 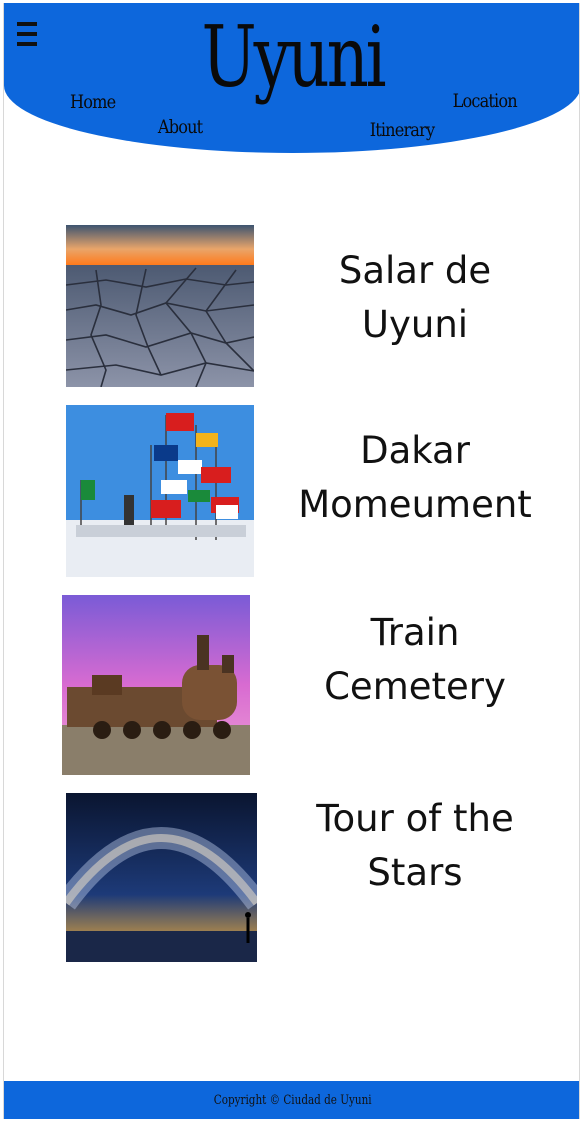 I want to click on site-footer: Copyright © Ciudad de Uyuni, so click(x=291, y=1100).